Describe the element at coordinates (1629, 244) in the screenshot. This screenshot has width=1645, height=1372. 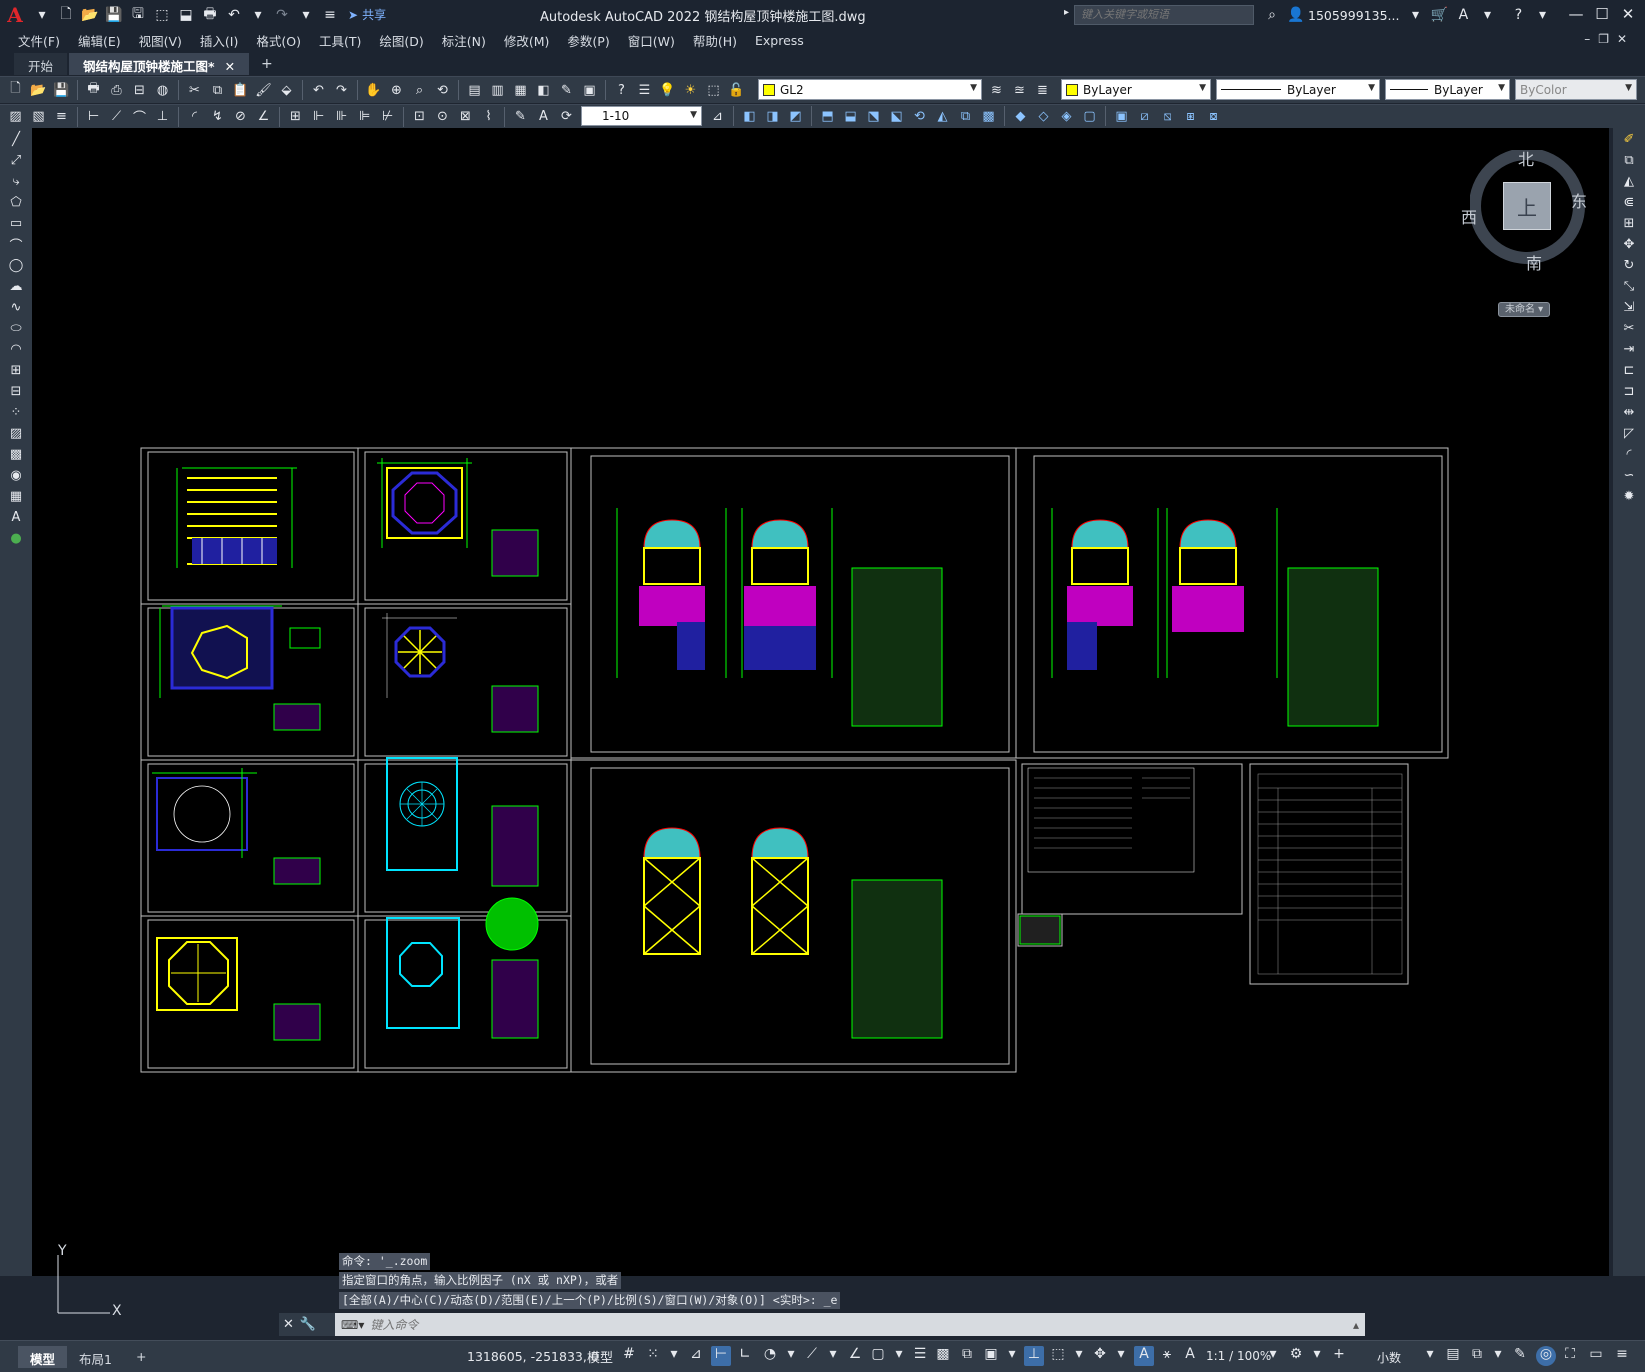
I see `move-icon: ✥` at that location.